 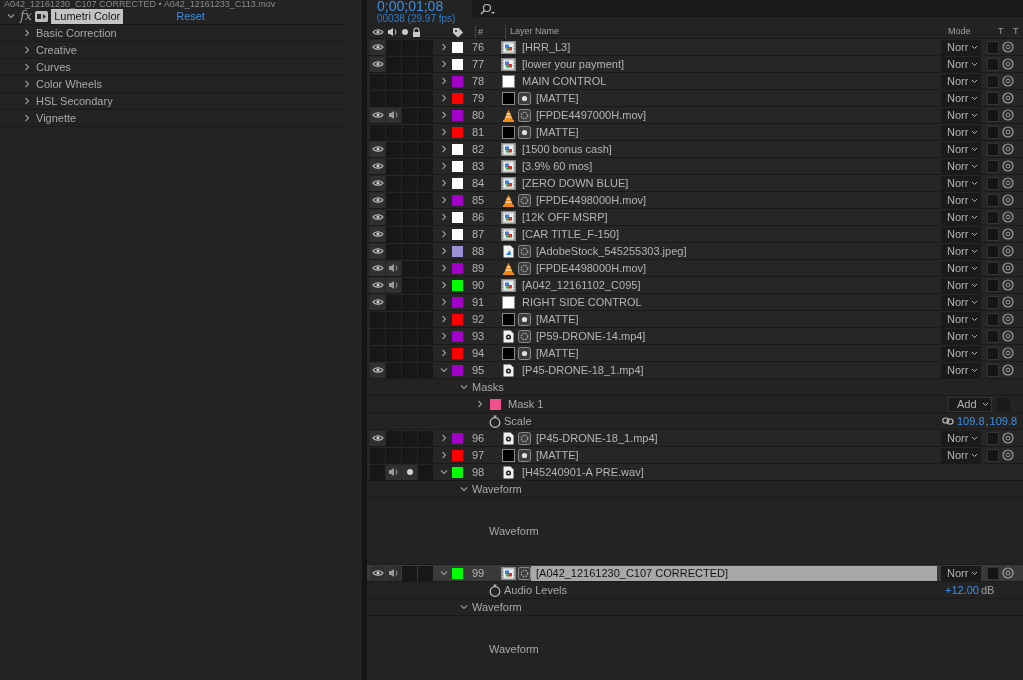 I want to click on layer-name: [12K OFF MSRP], so click(x=727, y=217).